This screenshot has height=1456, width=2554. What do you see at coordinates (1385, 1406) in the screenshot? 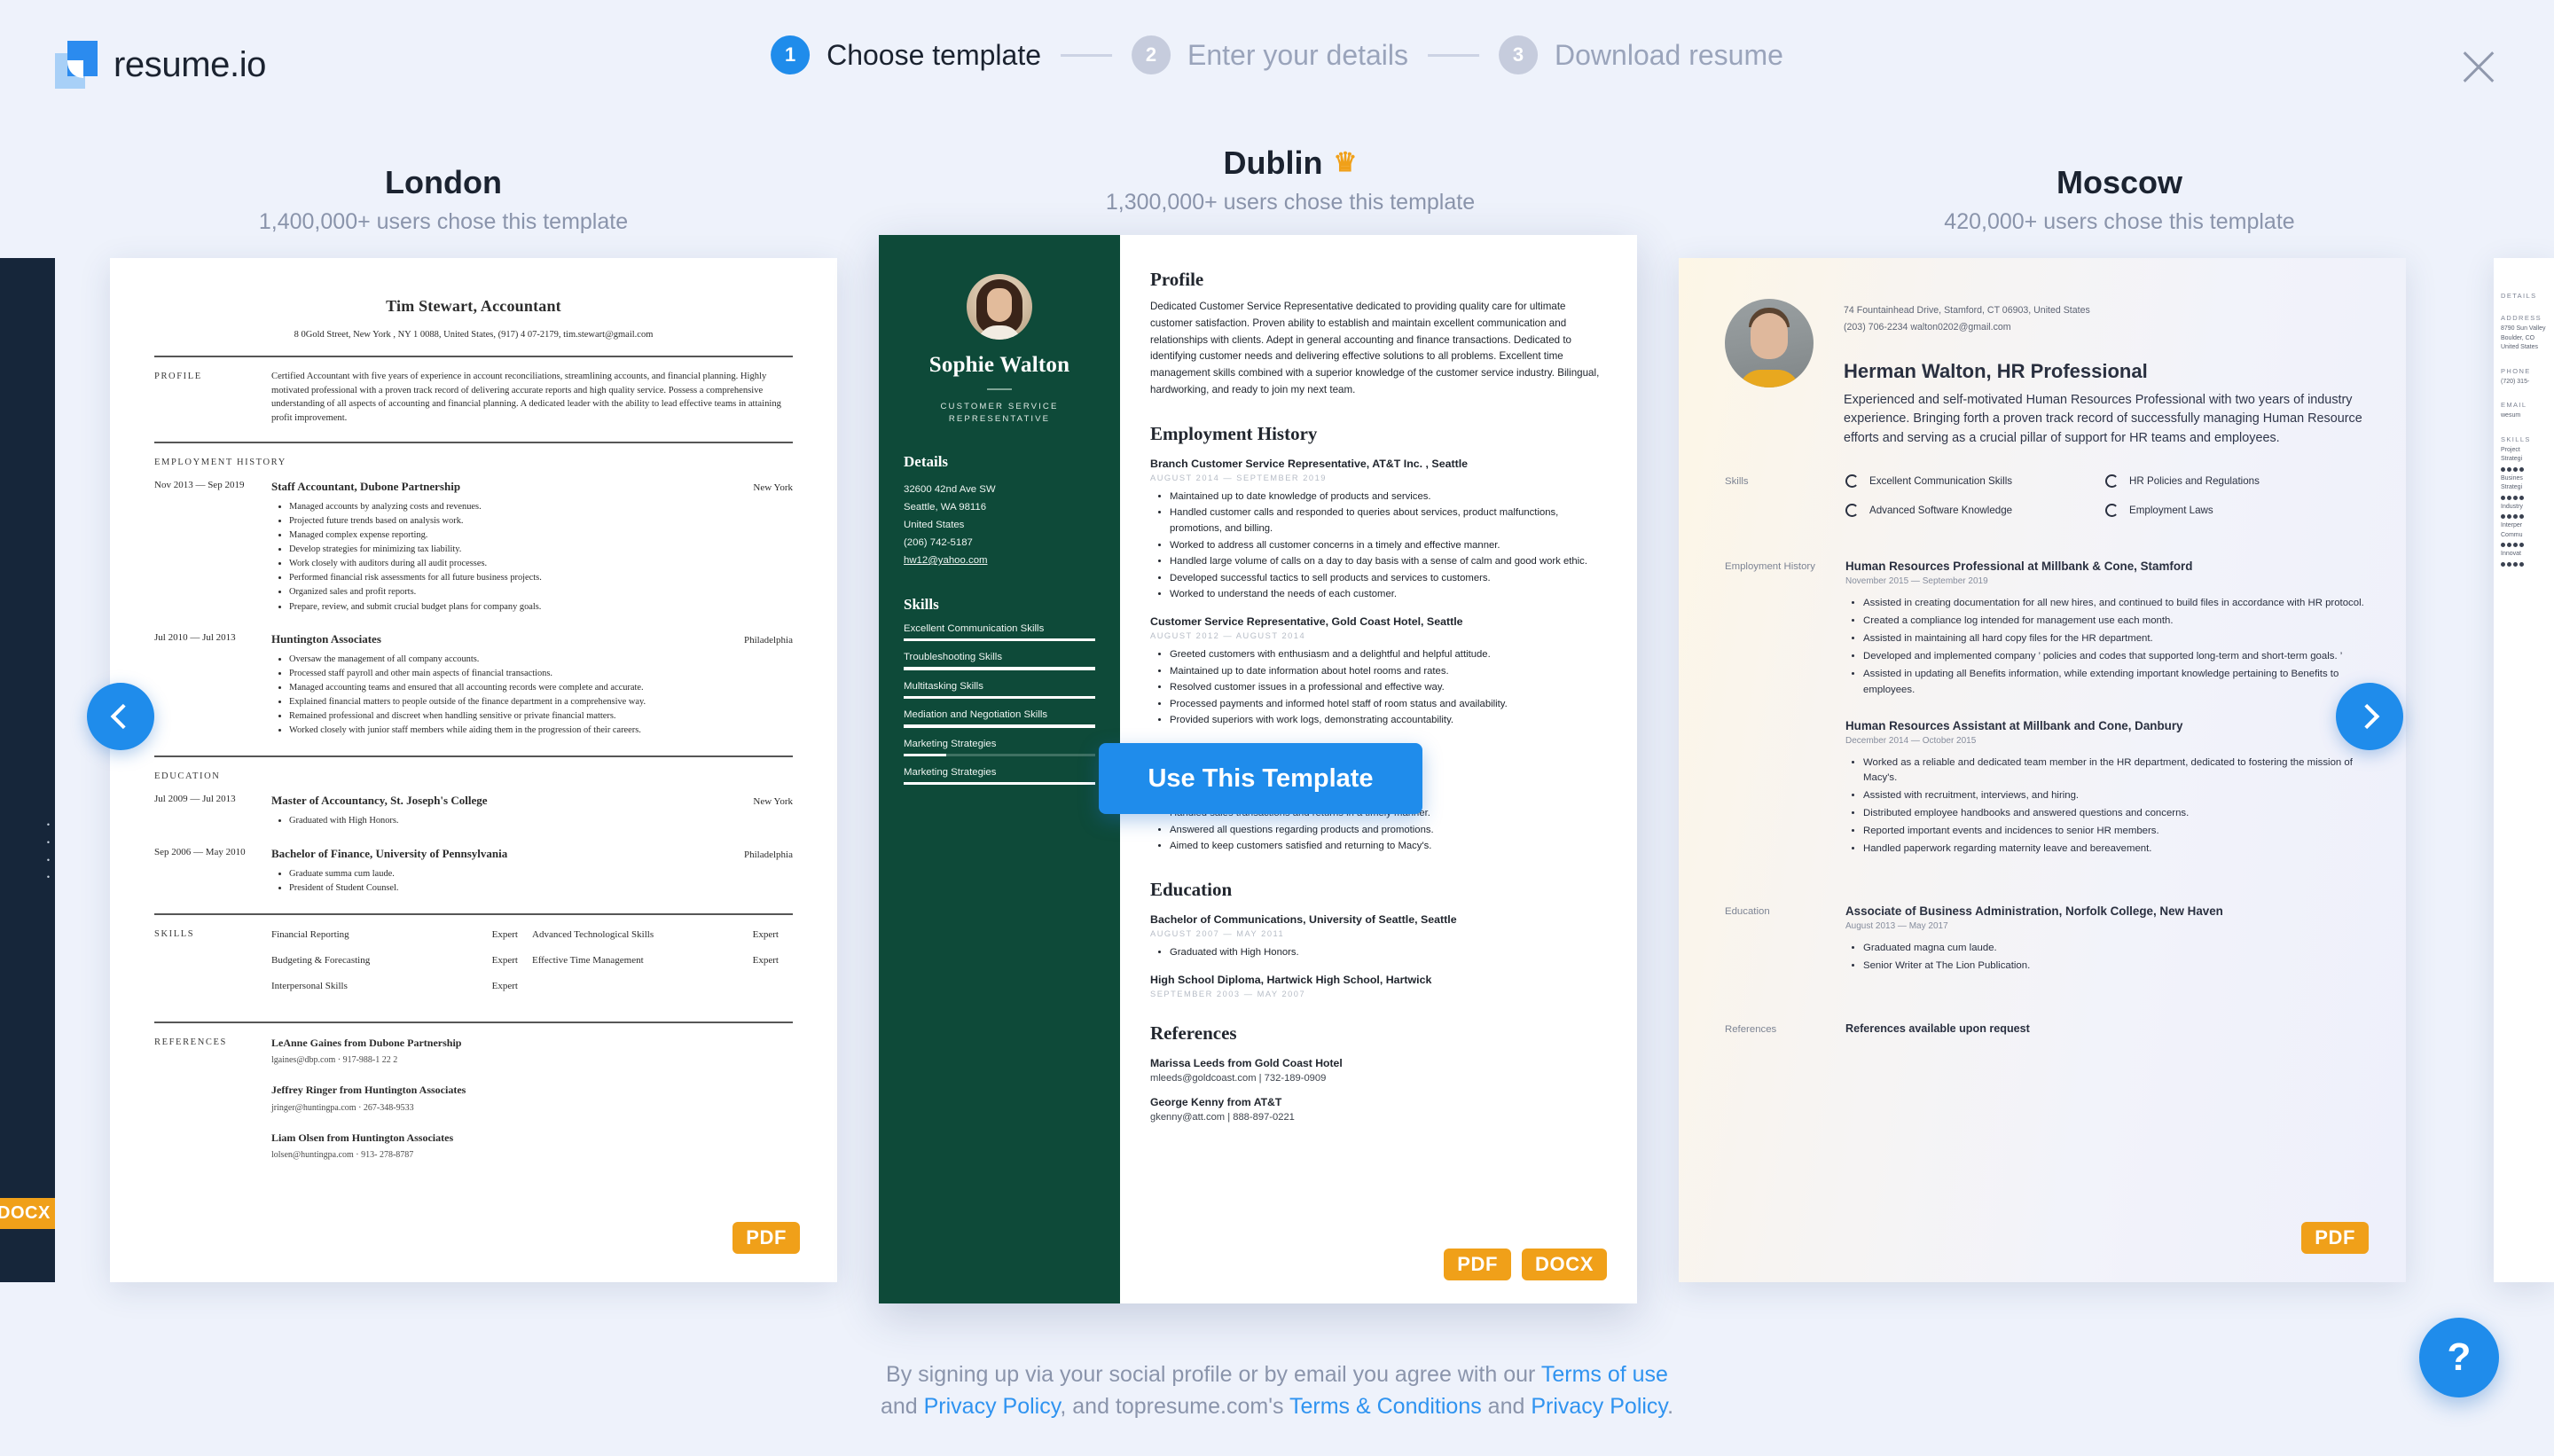
I see `terms-conditions-link: Terms & Conditions` at bounding box center [1385, 1406].